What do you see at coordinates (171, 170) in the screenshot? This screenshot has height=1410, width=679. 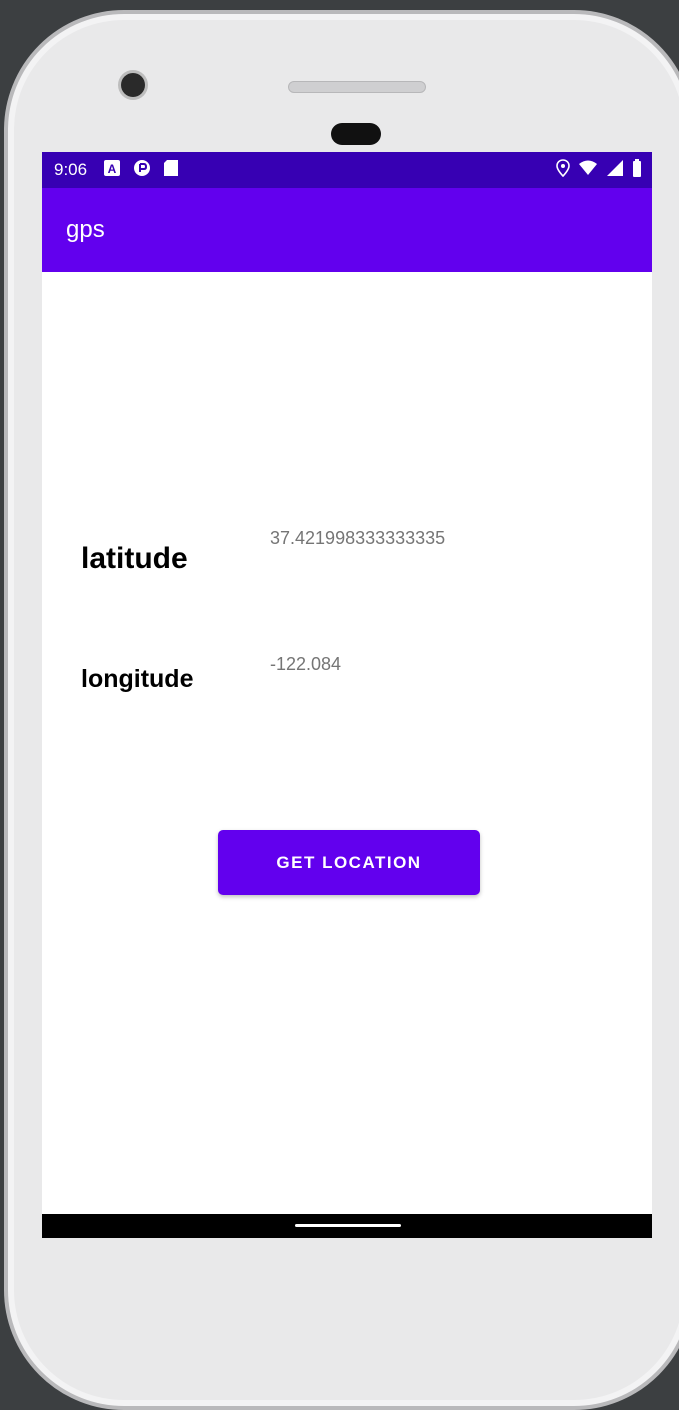 I see `sd-card-icon` at bounding box center [171, 170].